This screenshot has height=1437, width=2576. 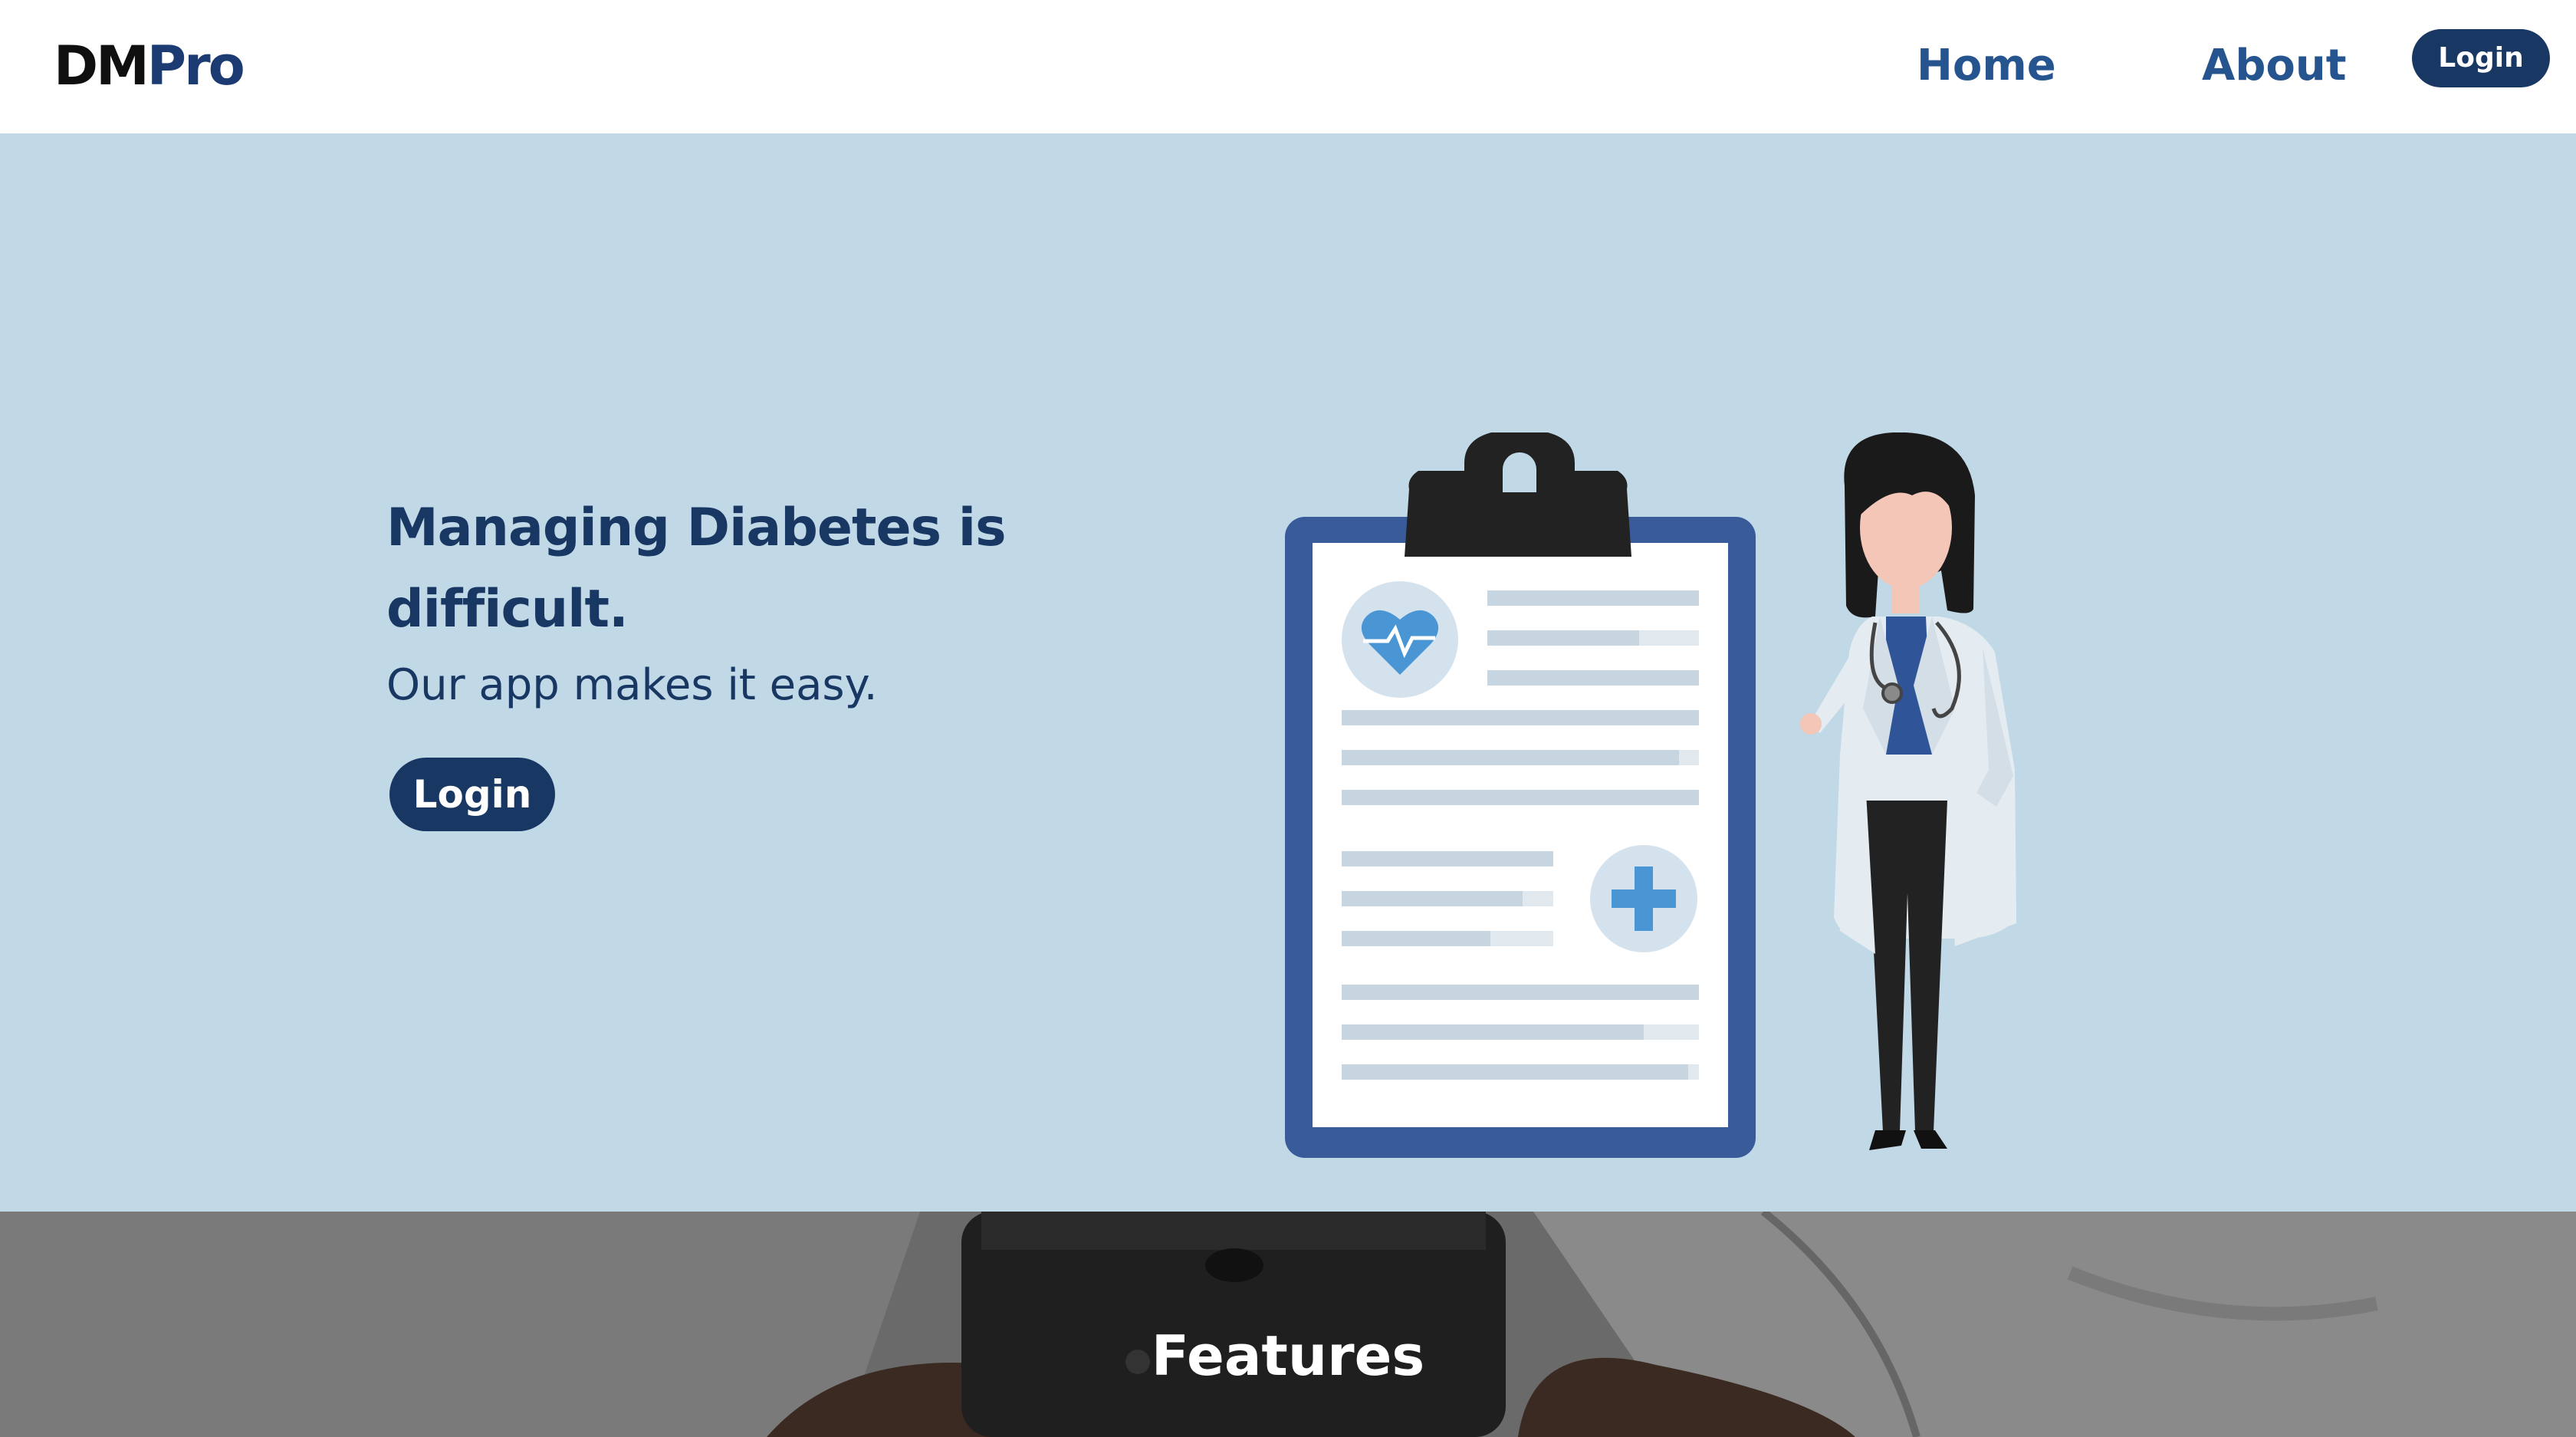 I want to click on nav-home-link: Home, so click(x=1986, y=66).